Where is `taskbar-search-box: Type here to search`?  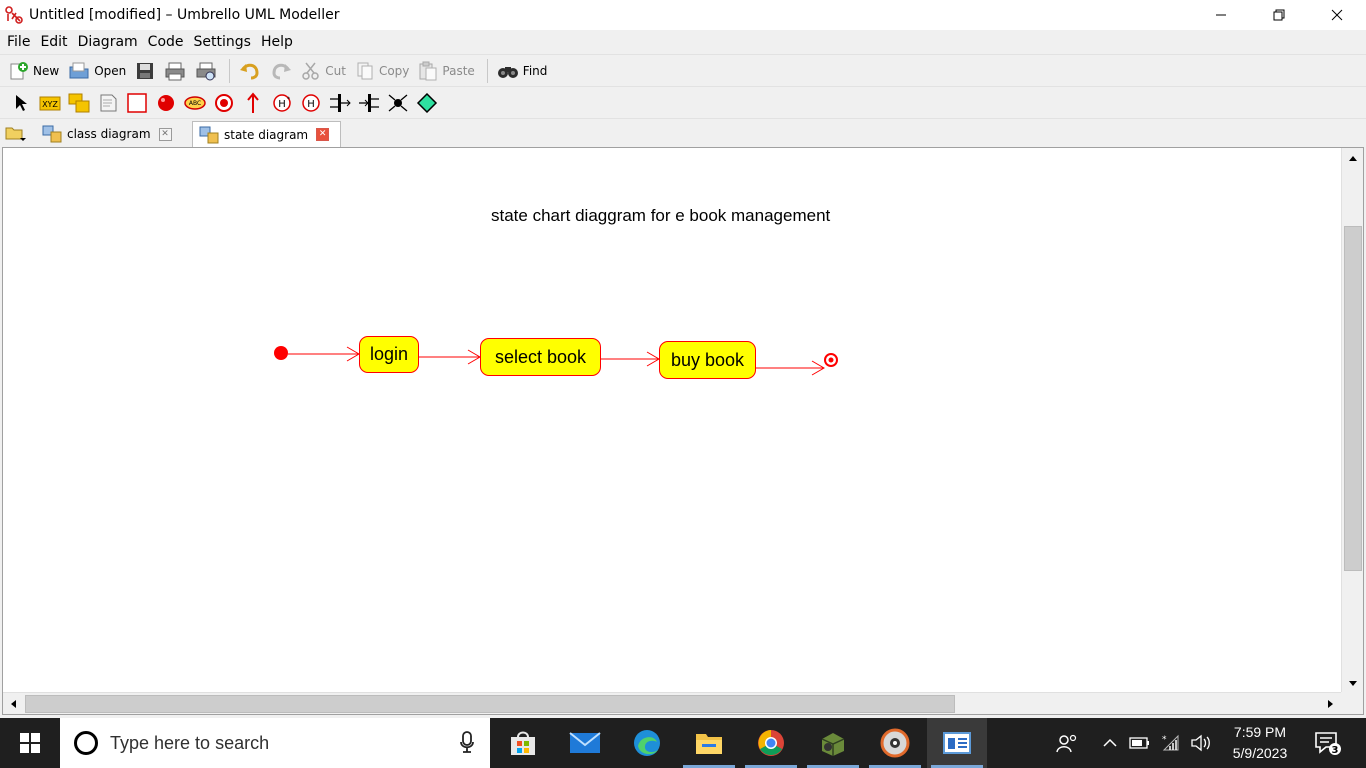 taskbar-search-box: Type here to search is located at coordinates (275, 743).